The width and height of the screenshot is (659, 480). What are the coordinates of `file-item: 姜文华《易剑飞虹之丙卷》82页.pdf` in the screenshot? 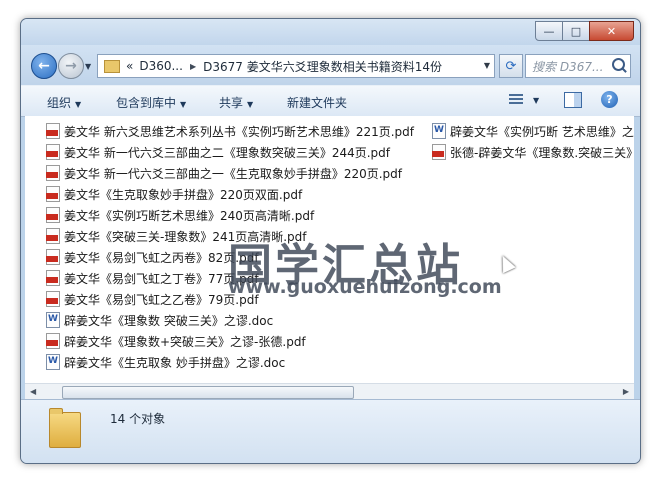 It's located at (152, 257).